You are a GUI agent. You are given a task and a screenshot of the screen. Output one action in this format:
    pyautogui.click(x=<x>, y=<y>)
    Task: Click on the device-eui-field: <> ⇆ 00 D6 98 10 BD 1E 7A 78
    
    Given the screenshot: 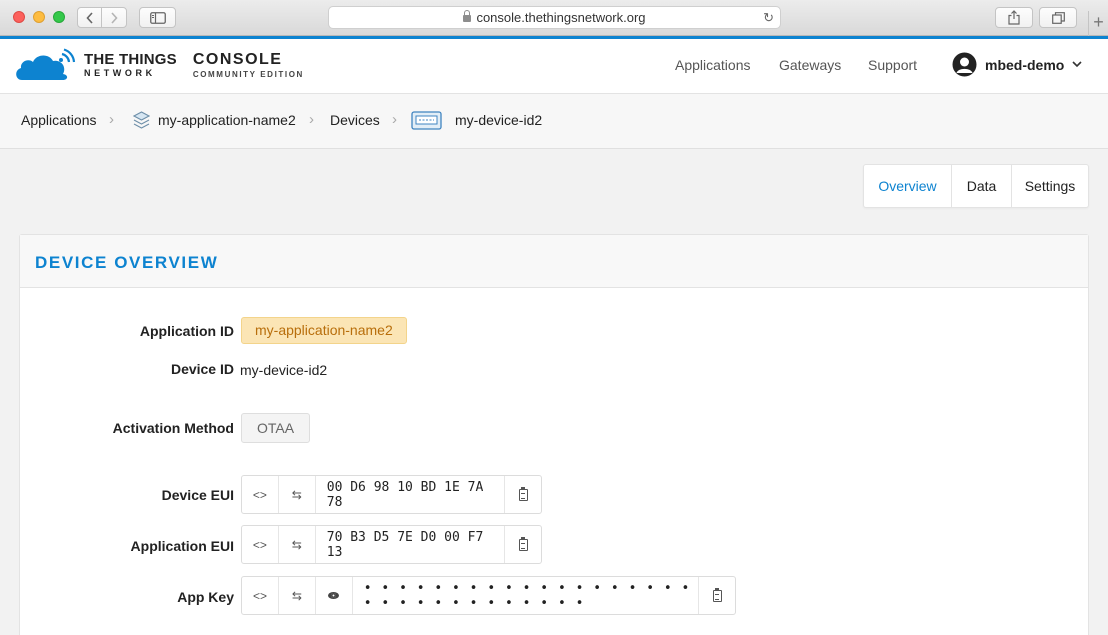 What is the action you would take?
    pyautogui.click(x=391, y=494)
    